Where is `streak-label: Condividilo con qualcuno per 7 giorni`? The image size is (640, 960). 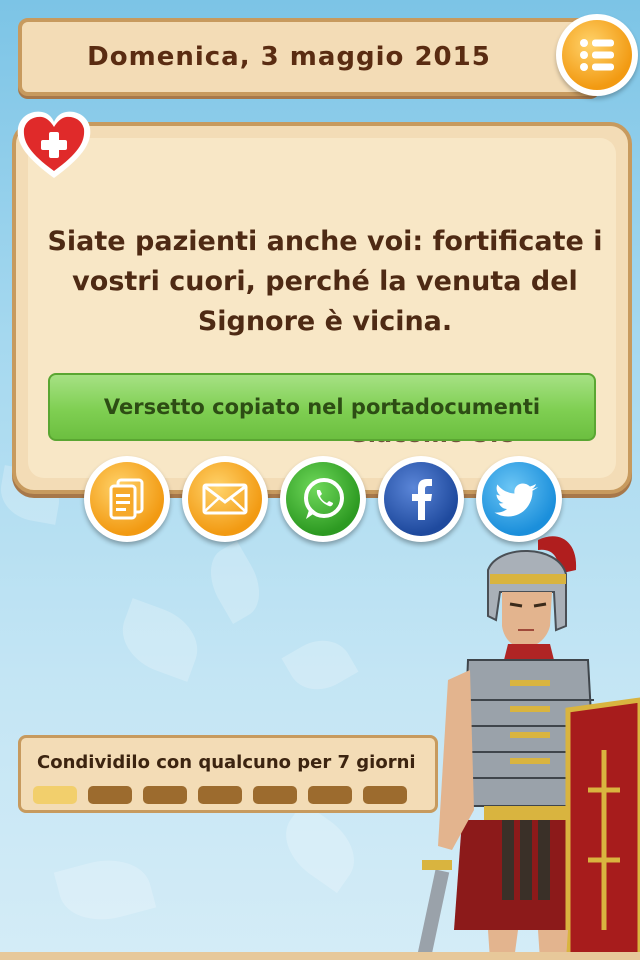 streak-label: Condividilo con qualcuno per 7 giorni is located at coordinates (226, 762).